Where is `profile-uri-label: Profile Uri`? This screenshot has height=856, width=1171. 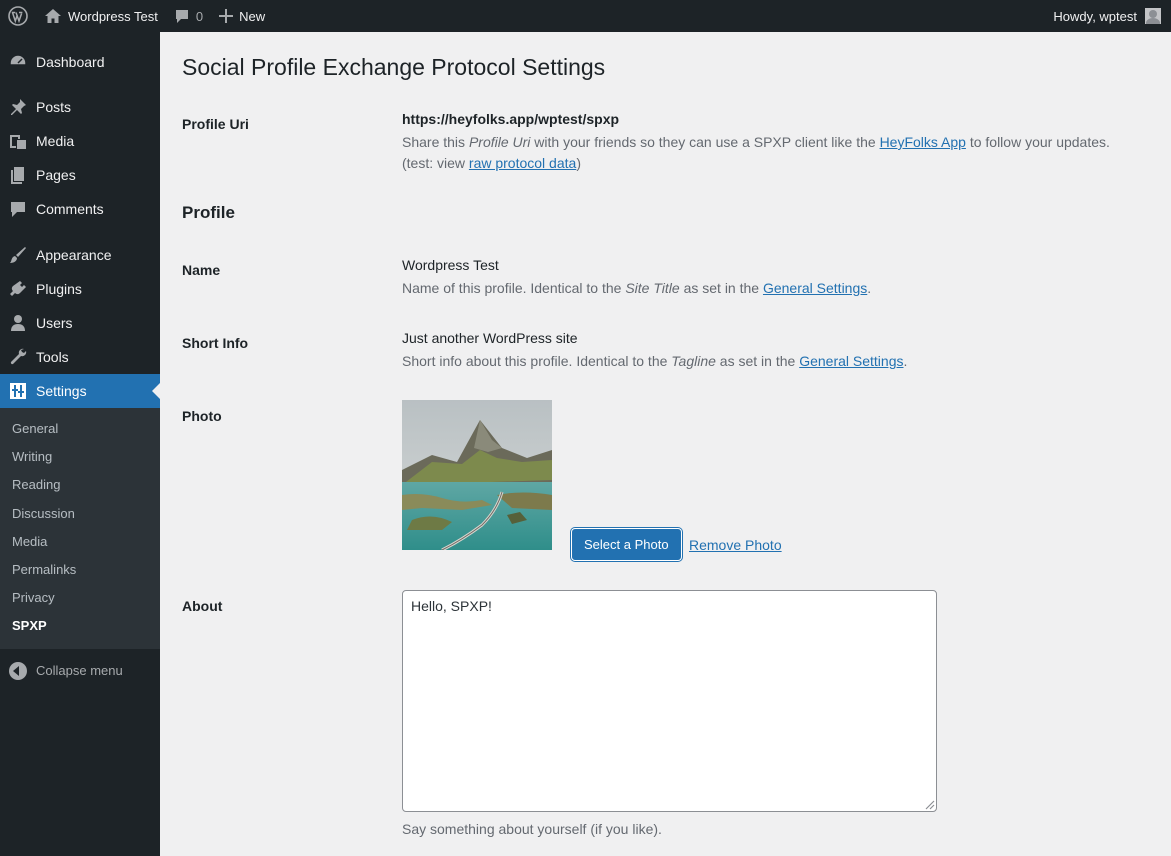
profile-uri-label: Profile Uri is located at coordinates (215, 124).